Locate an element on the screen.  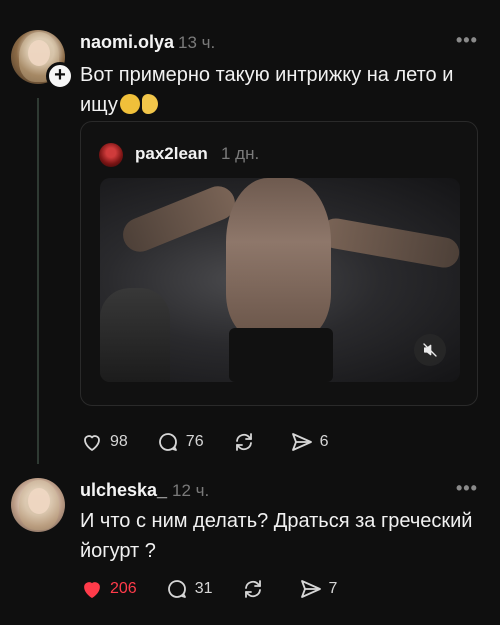
post-actions: 206 31 7 is located at coordinates (222, 589).